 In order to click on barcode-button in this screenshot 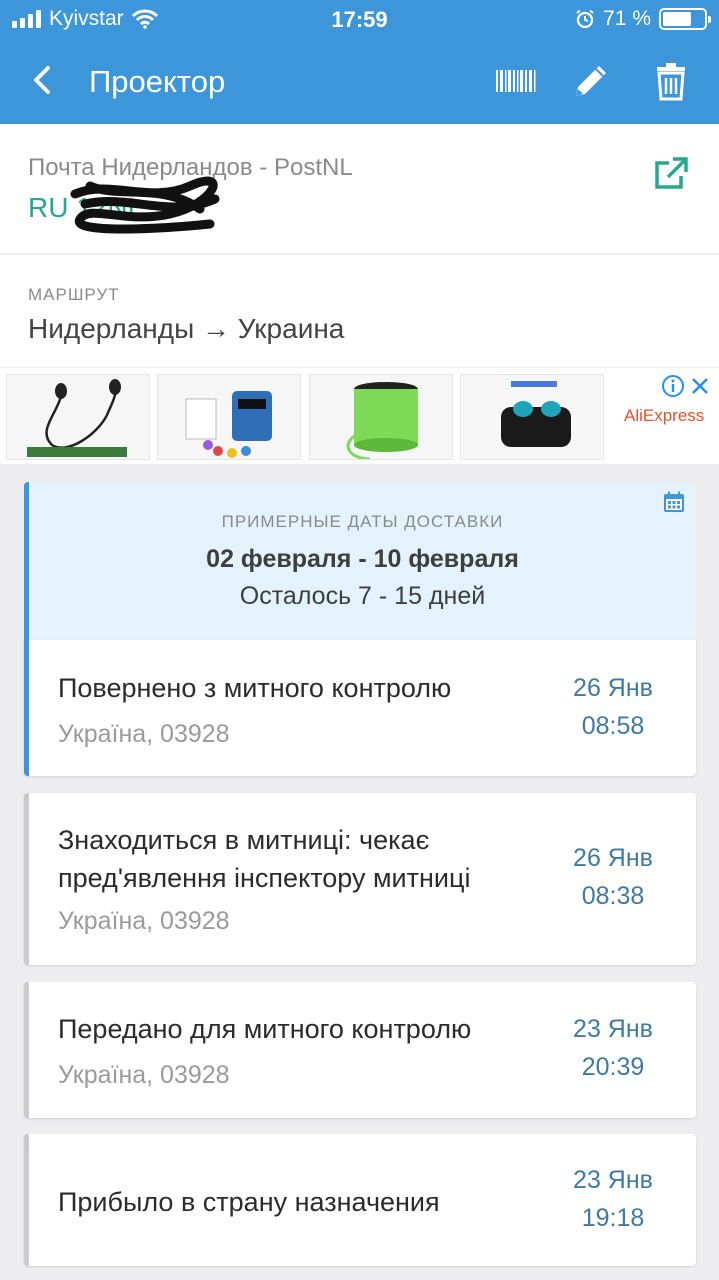, I will do `click(515, 81)`.